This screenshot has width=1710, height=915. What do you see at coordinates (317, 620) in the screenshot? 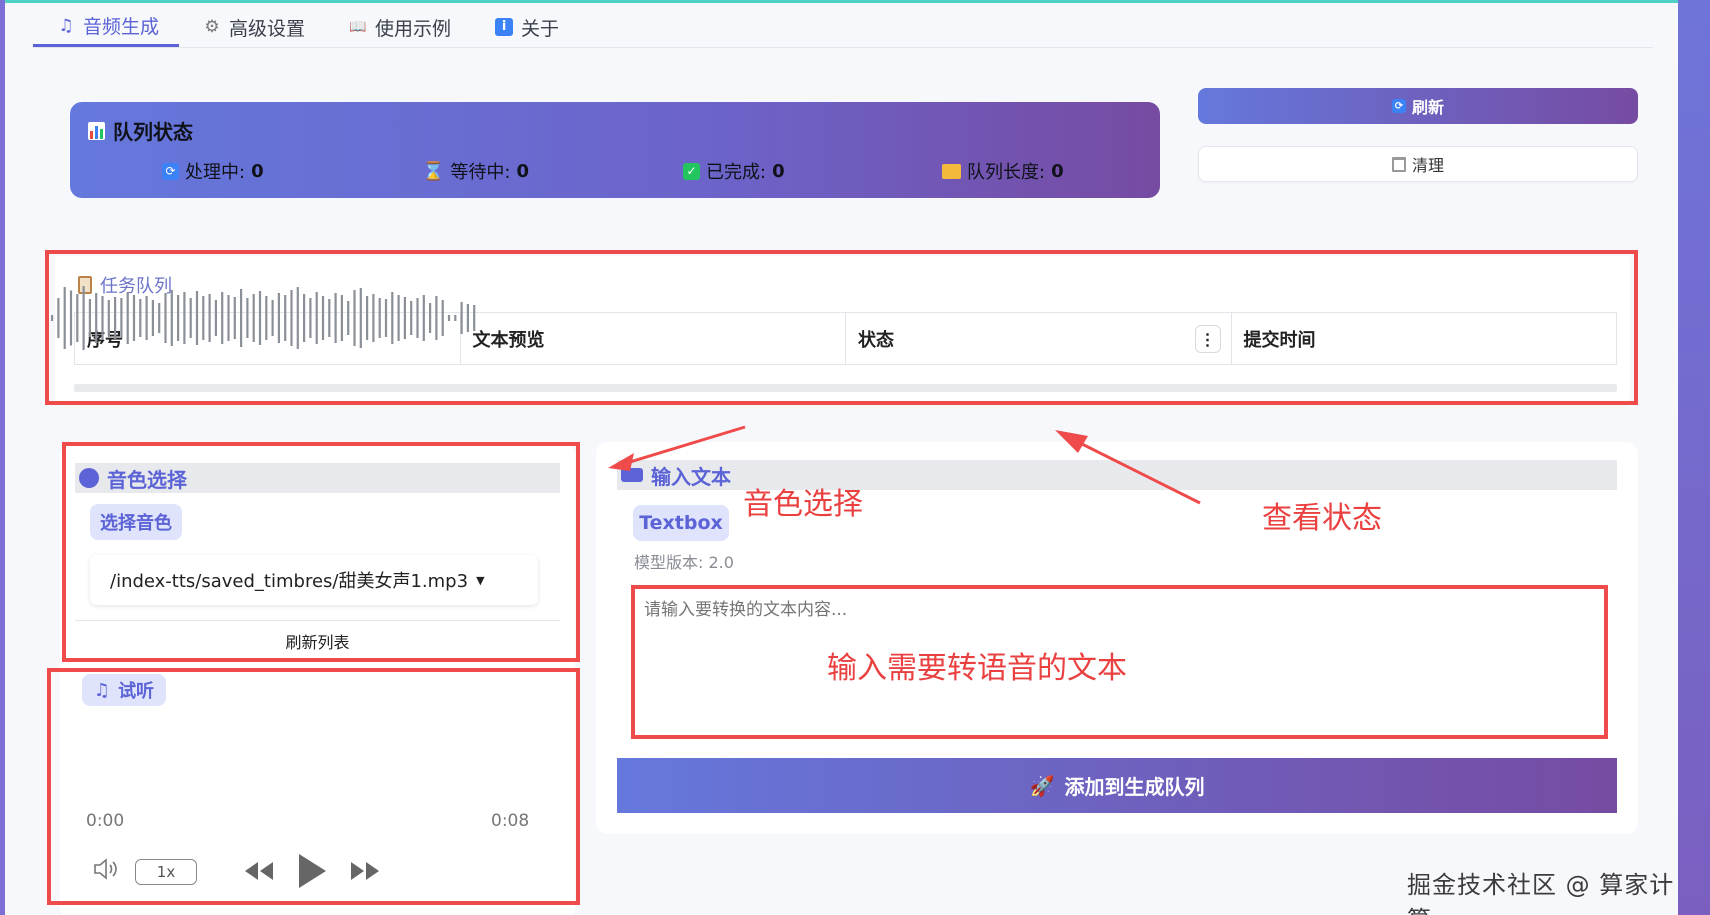
I see `divider` at bounding box center [317, 620].